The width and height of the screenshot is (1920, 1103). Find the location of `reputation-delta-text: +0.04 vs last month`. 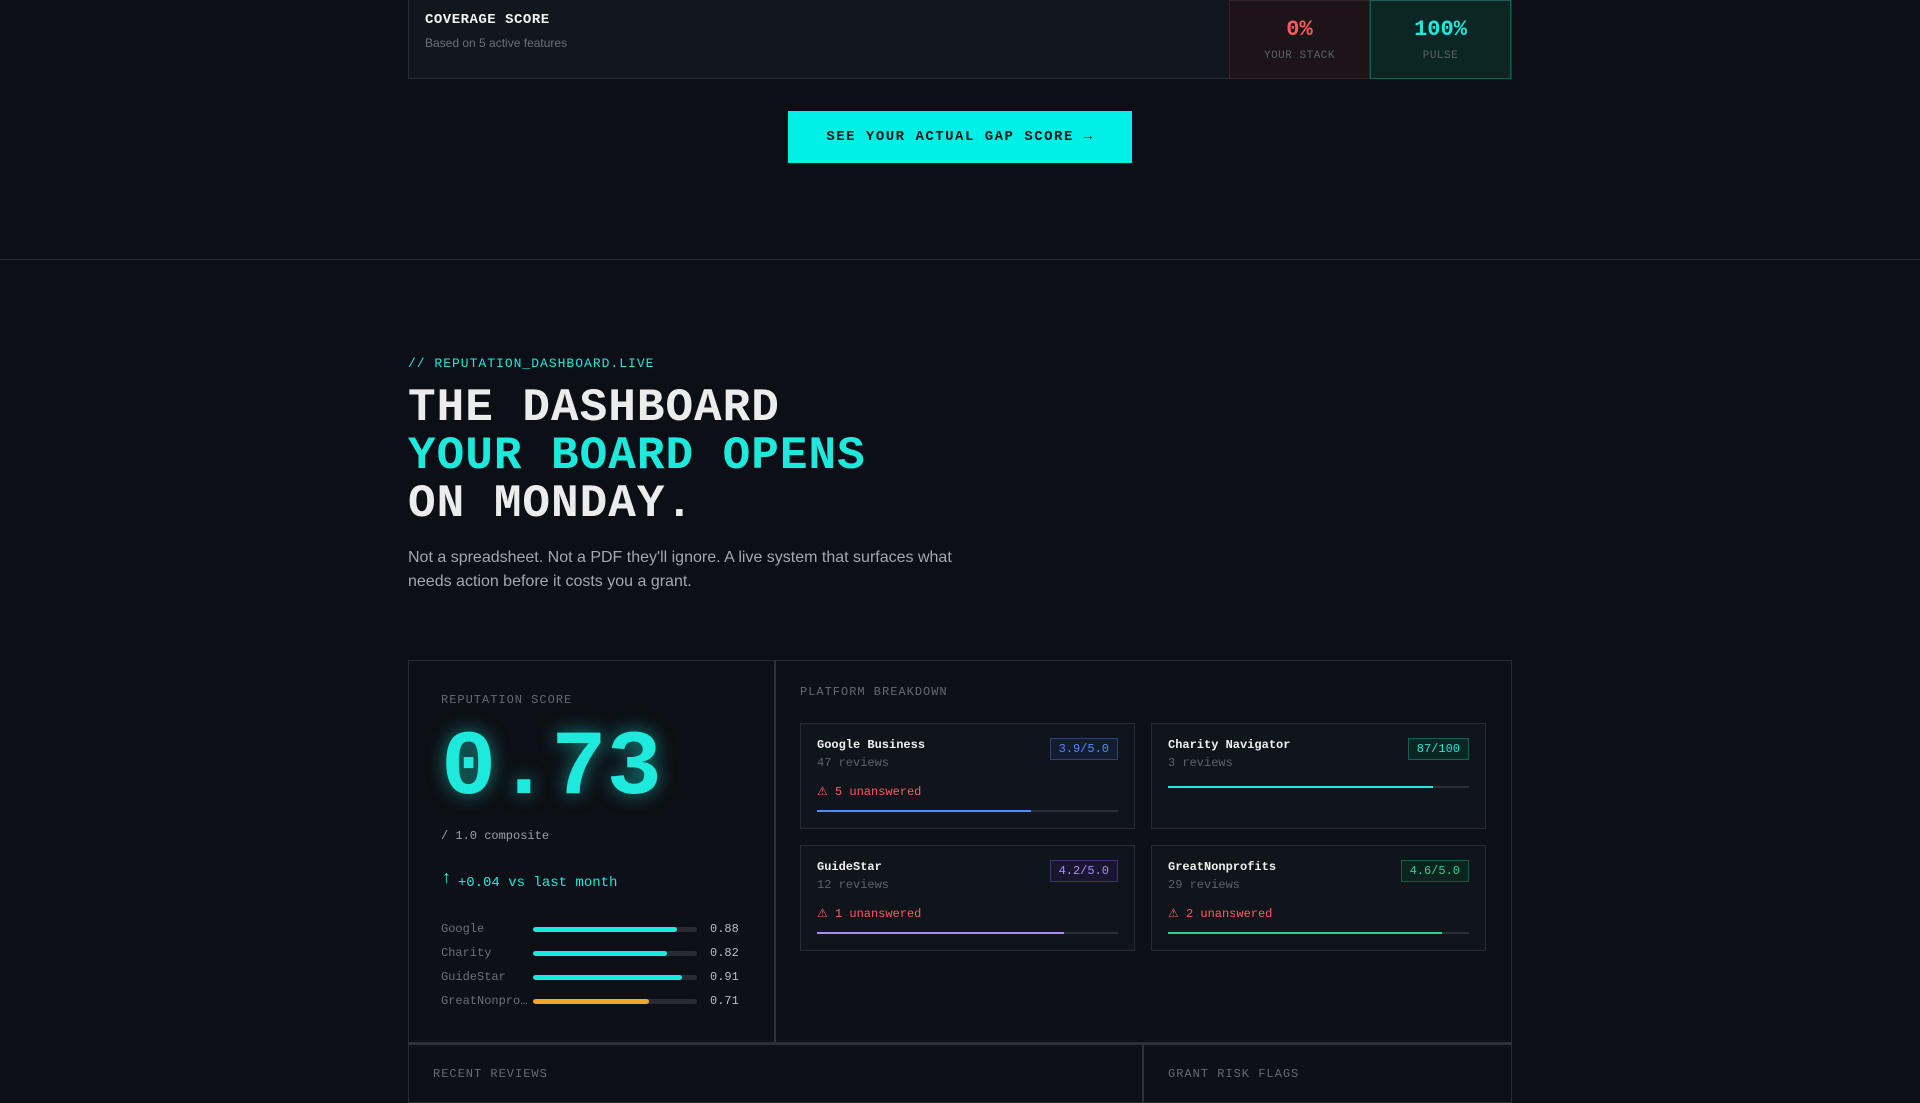

reputation-delta-text: +0.04 vs last month is located at coordinates (537, 883).